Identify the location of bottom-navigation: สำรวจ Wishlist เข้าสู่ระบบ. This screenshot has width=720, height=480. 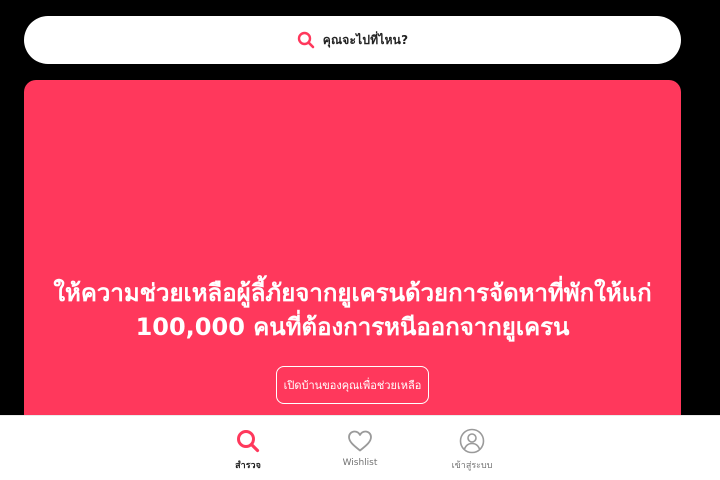
(360, 447).